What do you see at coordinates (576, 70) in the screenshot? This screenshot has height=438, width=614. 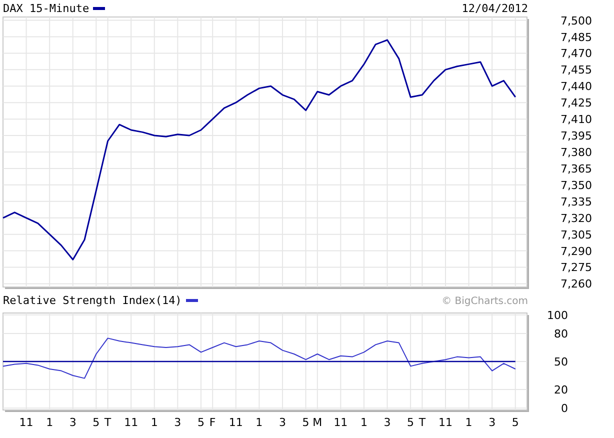 I see `y-tick-label: 7,455` at bounding box center [576, 70].